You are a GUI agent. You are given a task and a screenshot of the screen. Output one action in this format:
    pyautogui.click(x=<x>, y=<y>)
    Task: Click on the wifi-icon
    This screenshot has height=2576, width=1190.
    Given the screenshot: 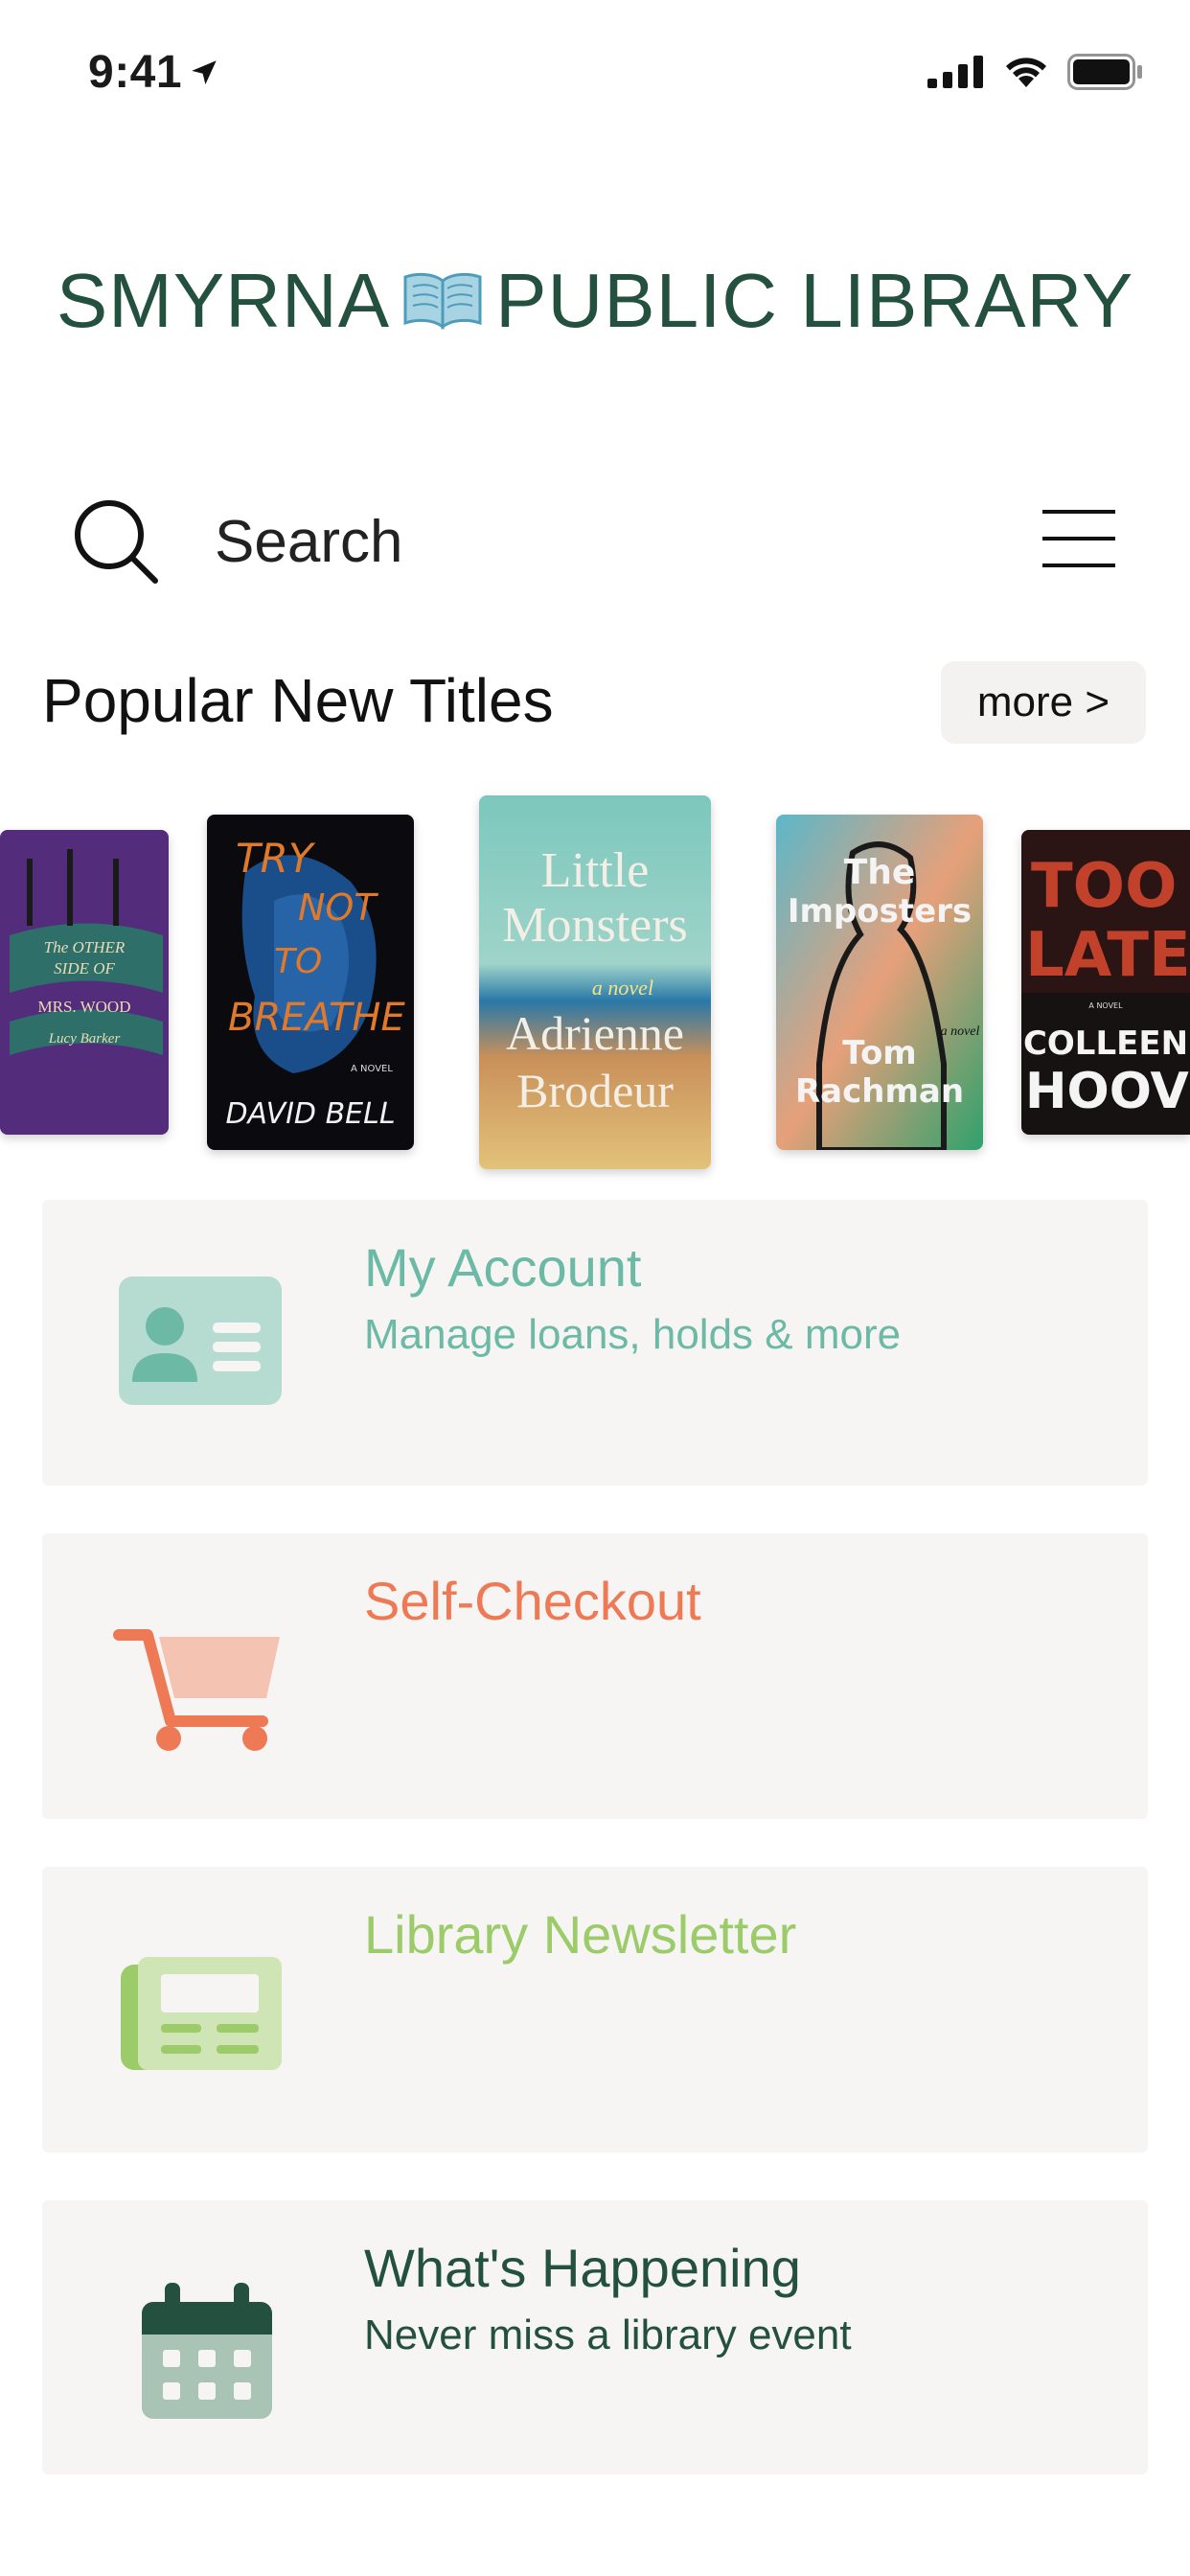 What is the action you would take?
    pyautogui.click(x=1026, y=72)
    